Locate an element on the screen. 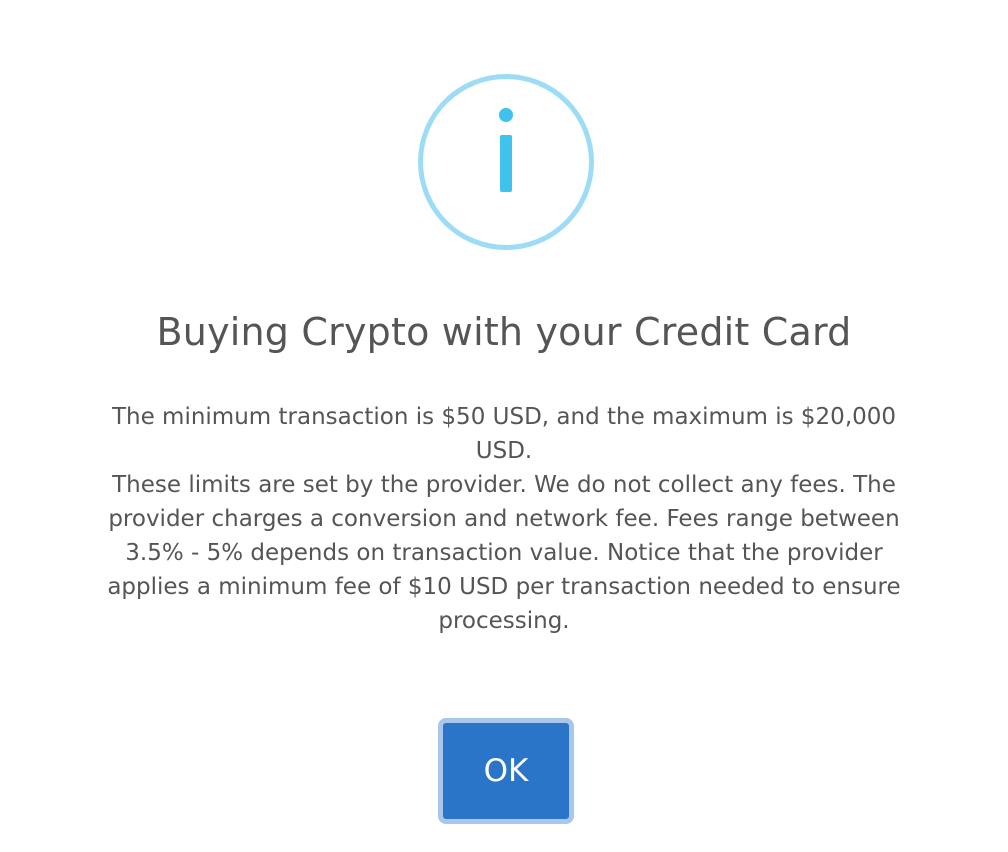 Image resolution: width=1008 pixels, height=852 pixels. info-icon is located at coordinates (506, 162).